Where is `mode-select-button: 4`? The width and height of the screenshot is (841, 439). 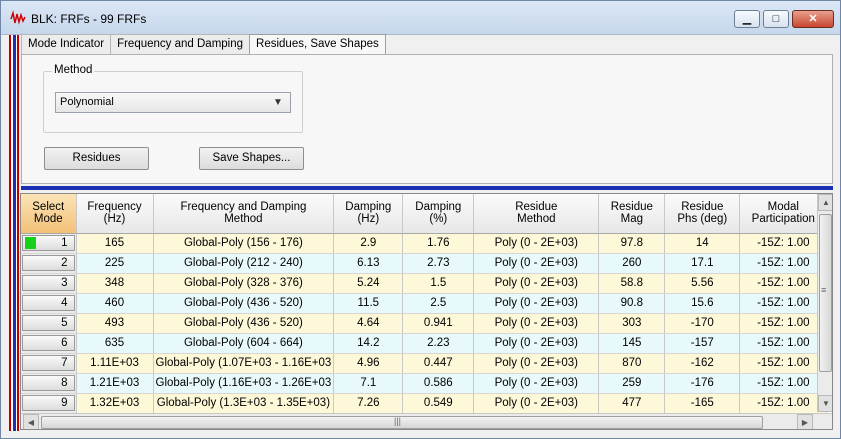 mode-select-button: 4 is located at coordinates (48, 303).